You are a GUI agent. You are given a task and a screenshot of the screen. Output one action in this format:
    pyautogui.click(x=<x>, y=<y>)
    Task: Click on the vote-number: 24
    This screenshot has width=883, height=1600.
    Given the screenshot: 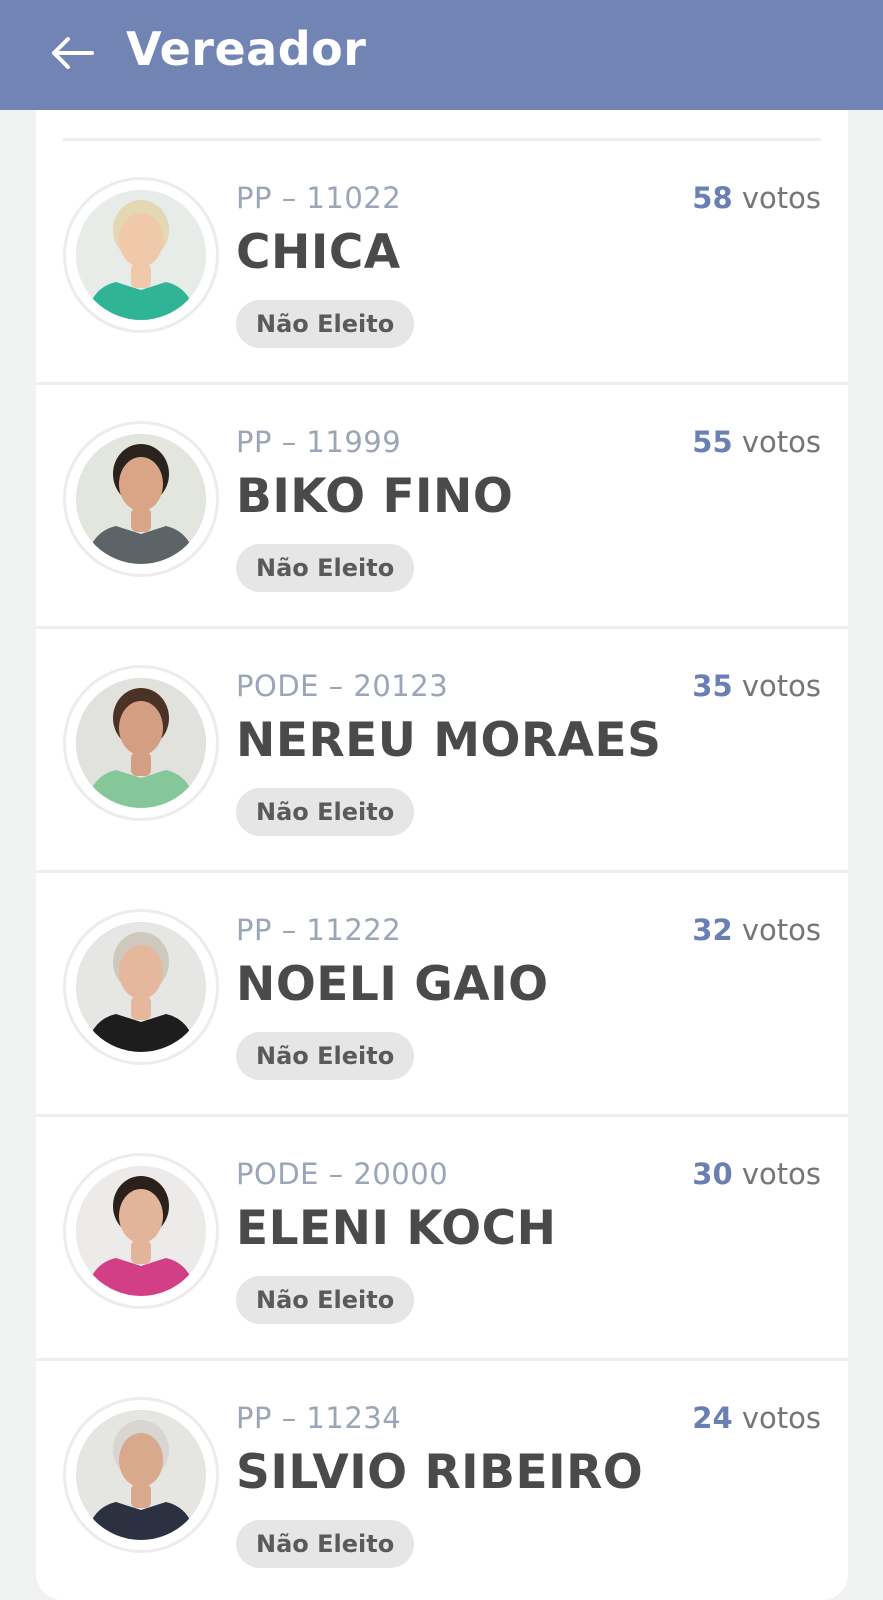 What is the action you would take?
    pyautogui.click(x=712, y=1418)
    